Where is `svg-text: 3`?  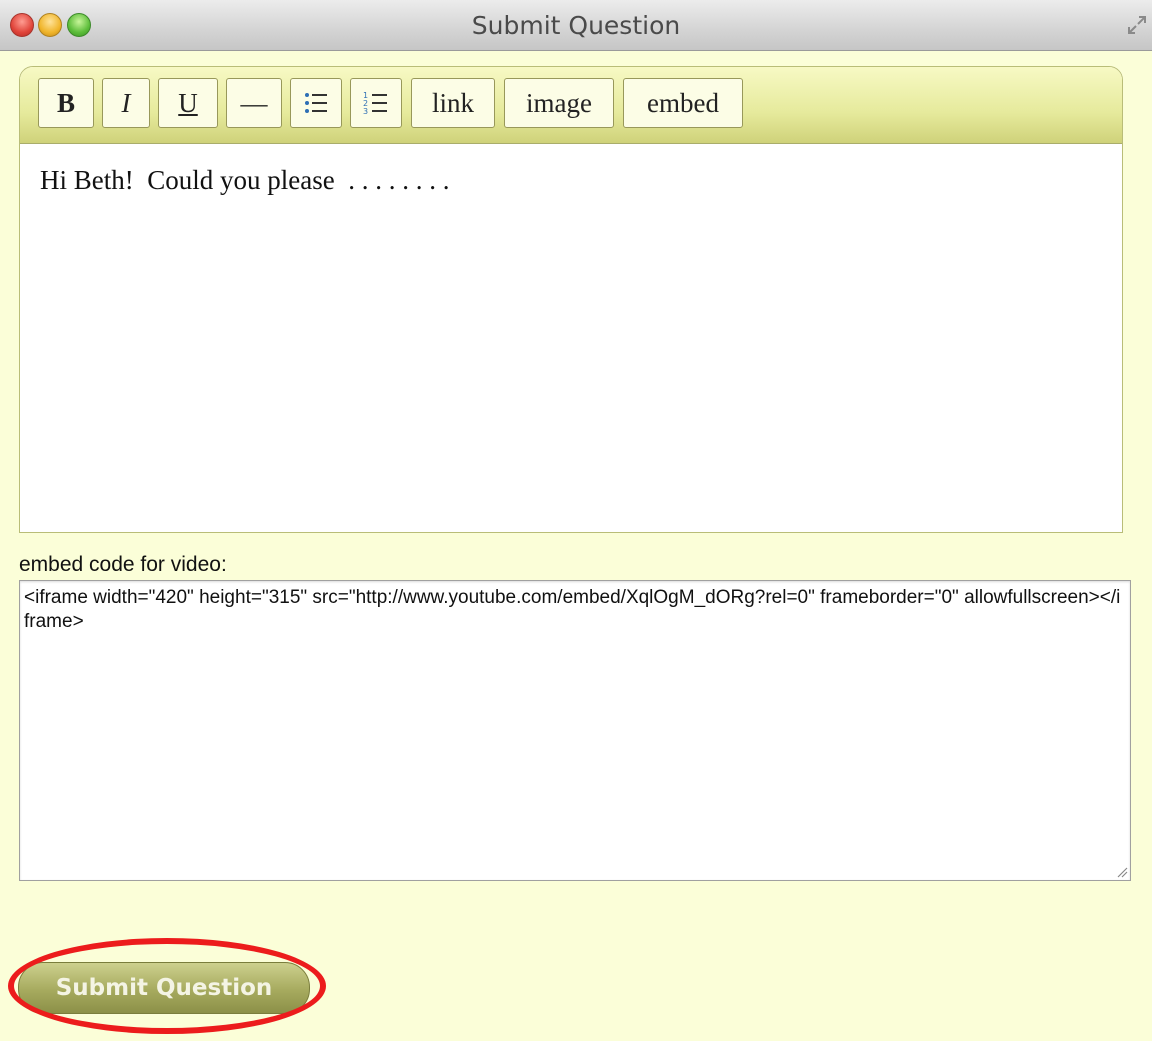 svg-text: 3 is located at coordinates (365, 111).